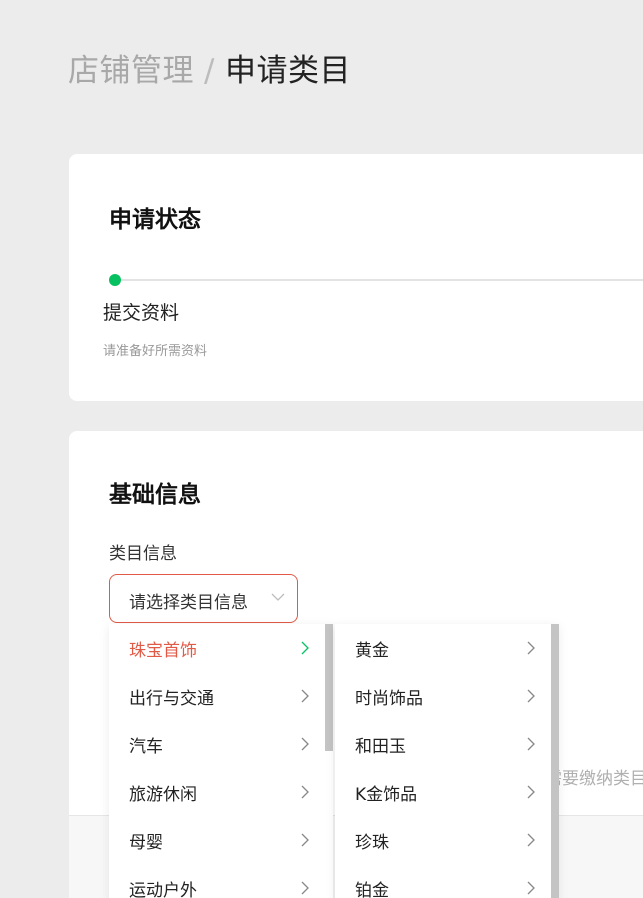  Describe the element at coordinates (141, 313) in the screenshot. I see `step-title: 提交资料` at that location.